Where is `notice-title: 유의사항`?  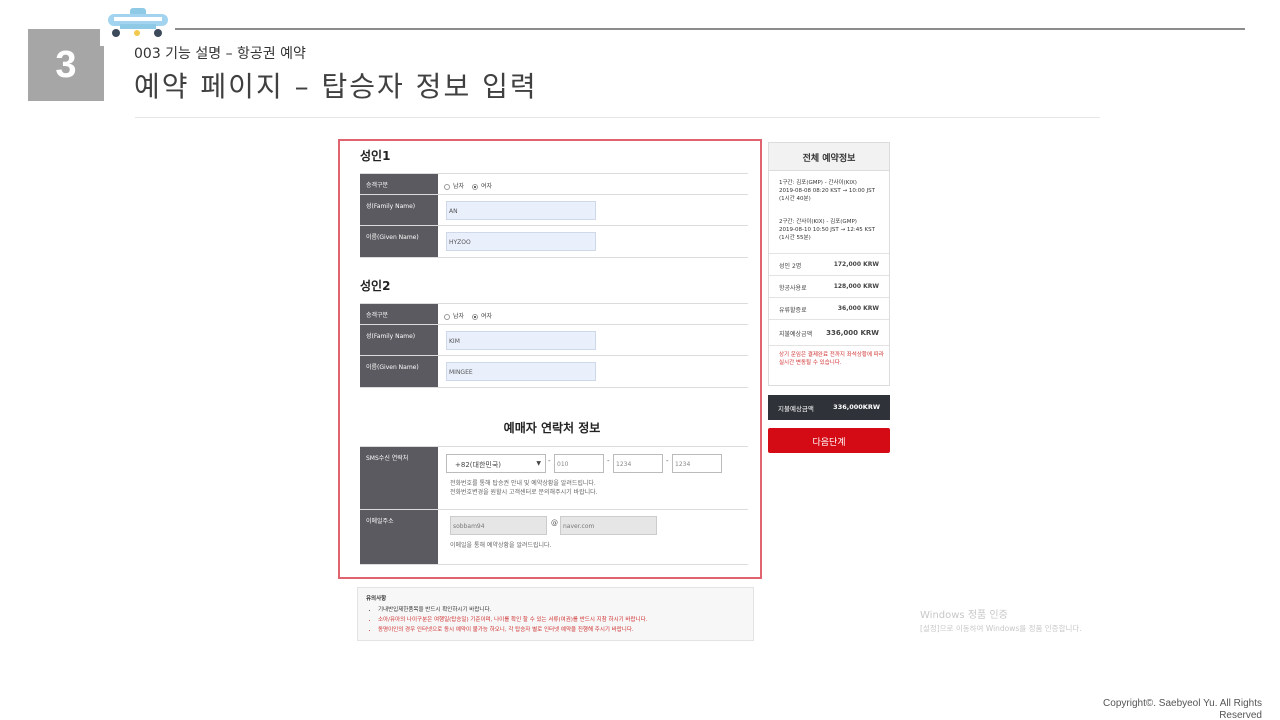
notice-title: 유의사항 is located at coordinates (376, 599).